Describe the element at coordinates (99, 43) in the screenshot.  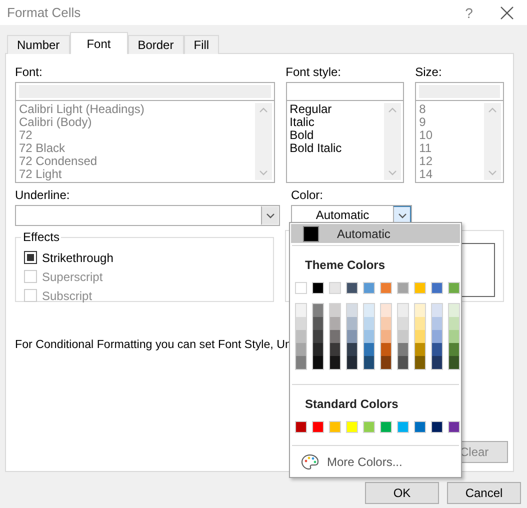
I see `tab: Font` at that location.